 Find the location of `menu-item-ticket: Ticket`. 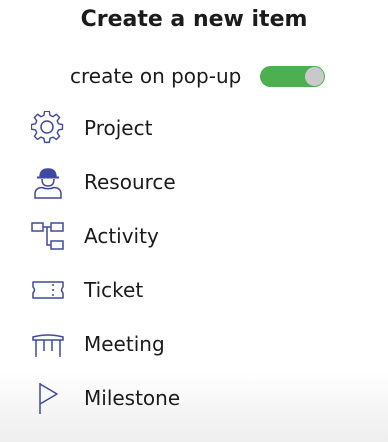

menu-item-ticket: Ticket is located at coordinates (203, 290).